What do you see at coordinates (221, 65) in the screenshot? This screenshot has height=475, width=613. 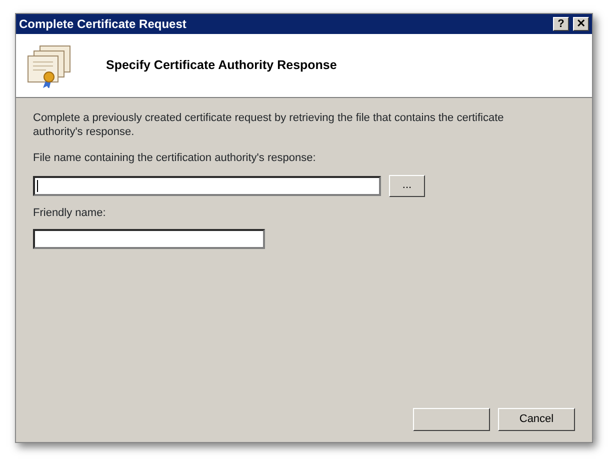 I see `page-heading: Specify Certificate Authority Response` at bounding box center [221, 65].